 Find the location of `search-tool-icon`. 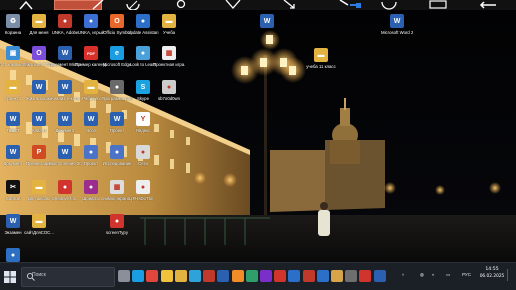

search-tool-icon is located at coordinates (351, 5).